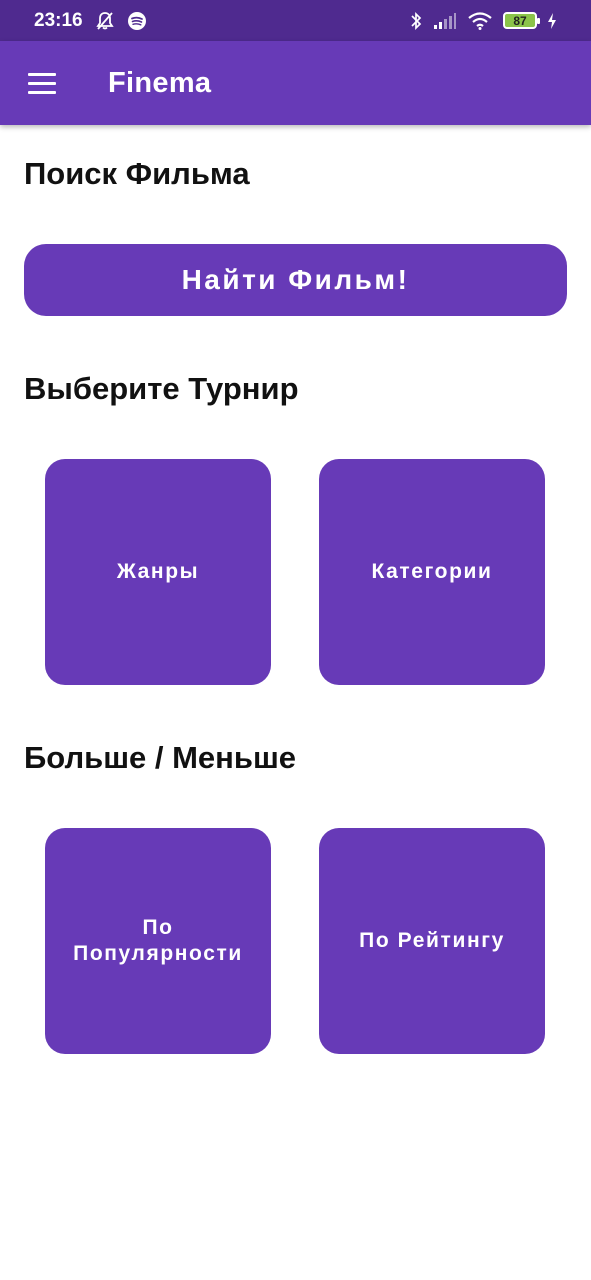 This screenshot has width=591, height=1280. What do you see at coordinates (160, 82) in the screenshot?
I see `app-title: Finema` at bounding box center [160, 82].